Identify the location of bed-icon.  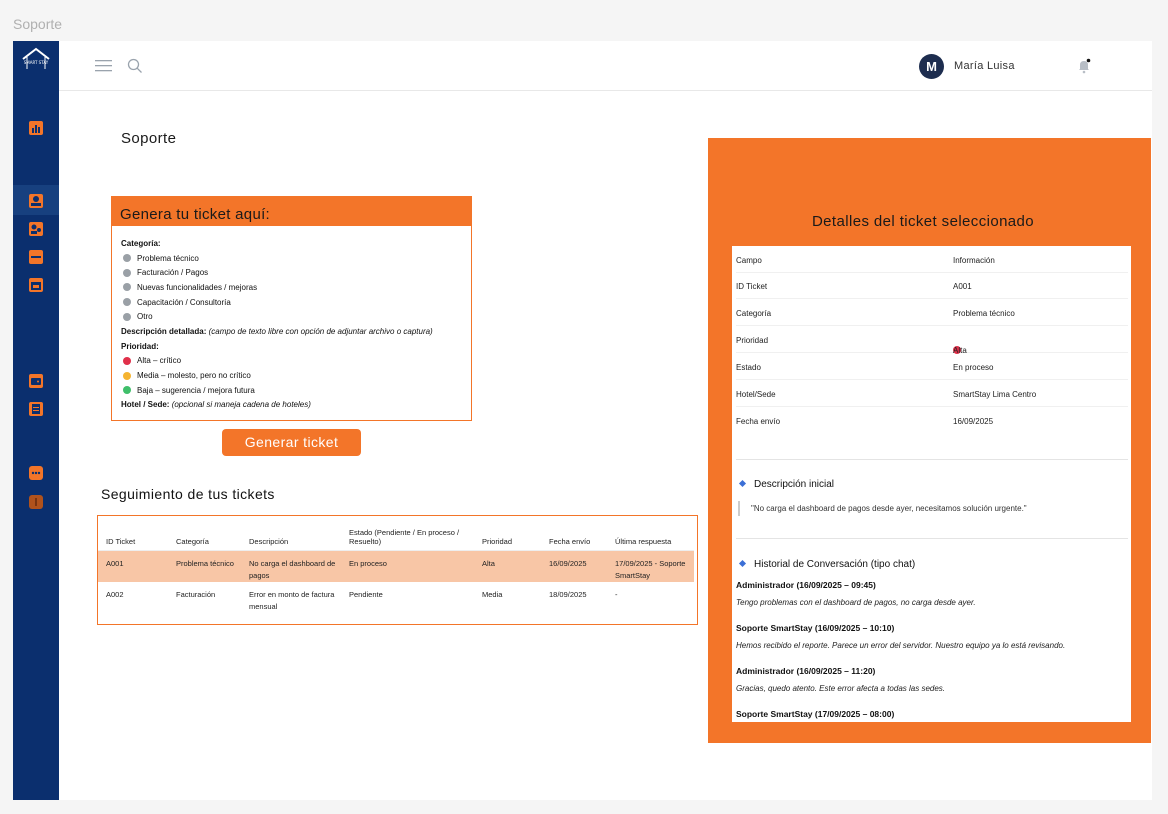
(36, 257).